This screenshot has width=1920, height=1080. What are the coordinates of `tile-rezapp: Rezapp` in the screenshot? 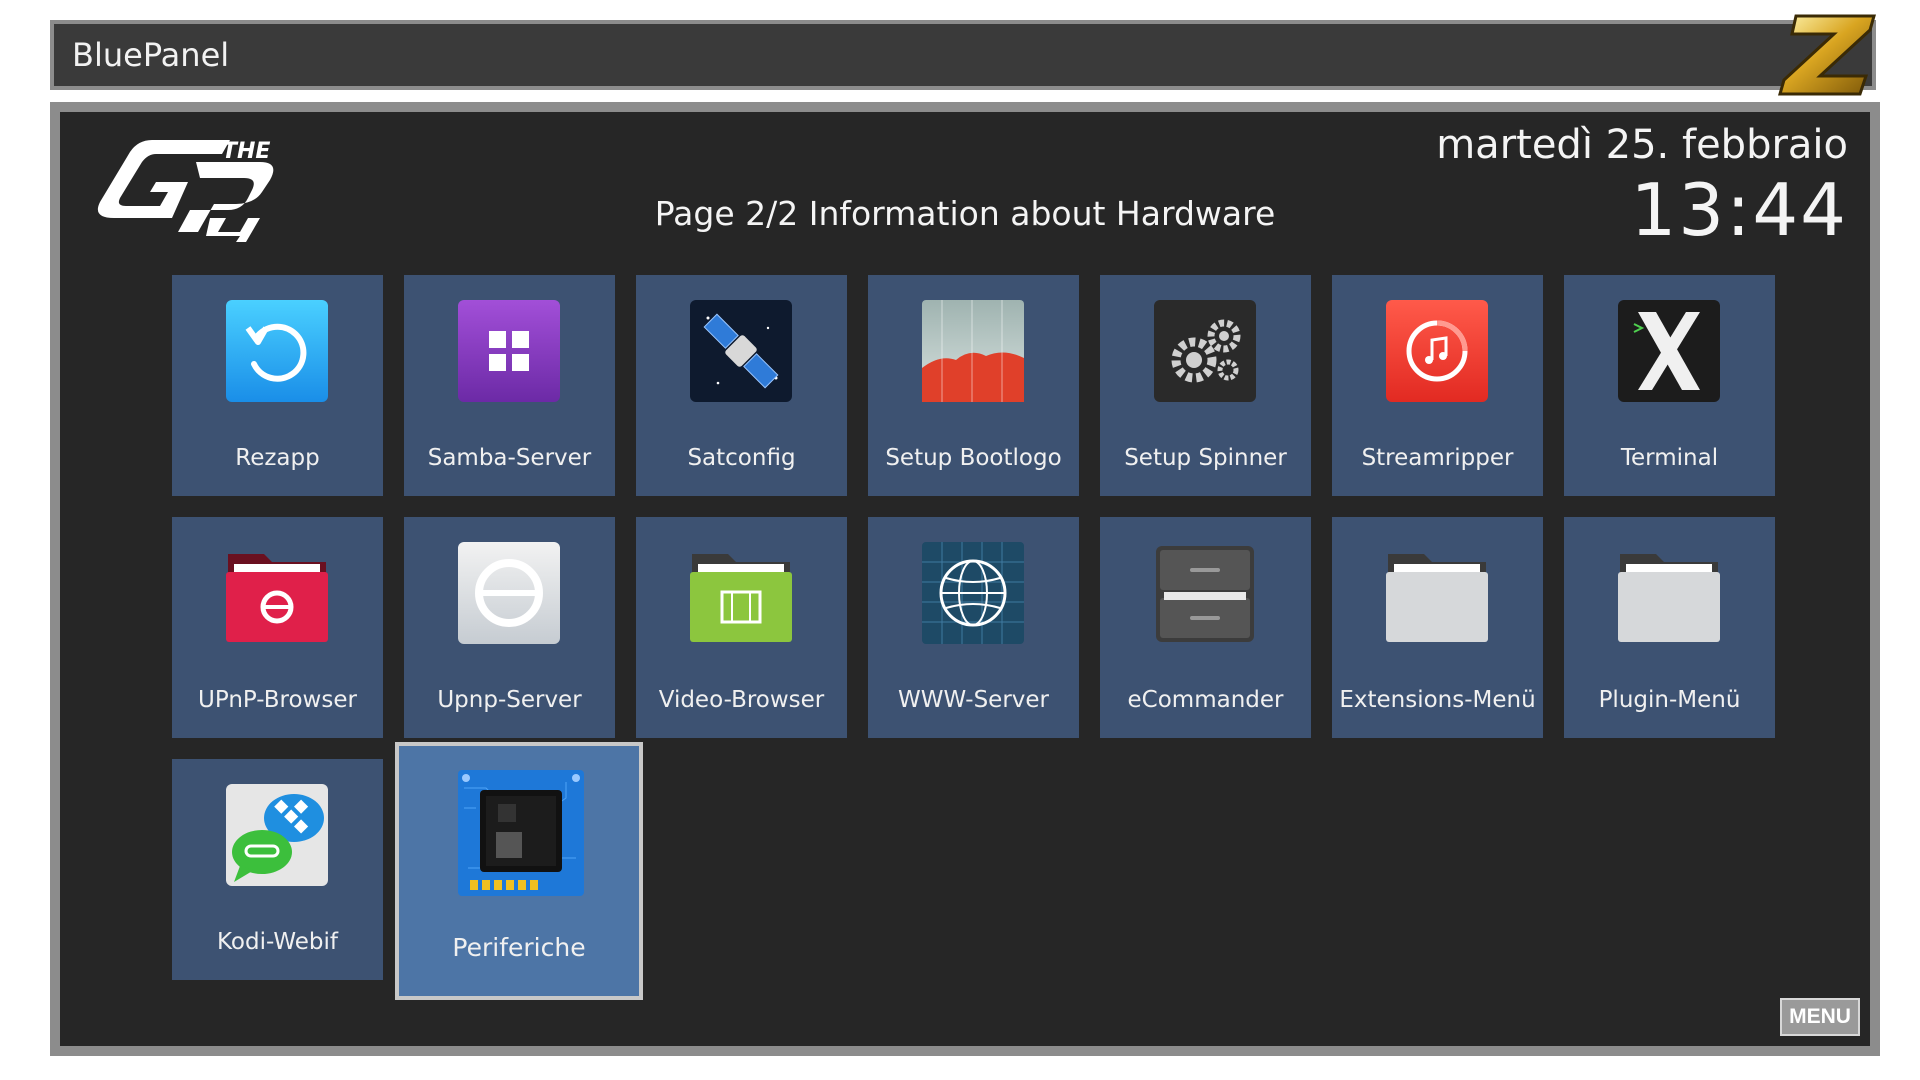 It's located at (277, 385).